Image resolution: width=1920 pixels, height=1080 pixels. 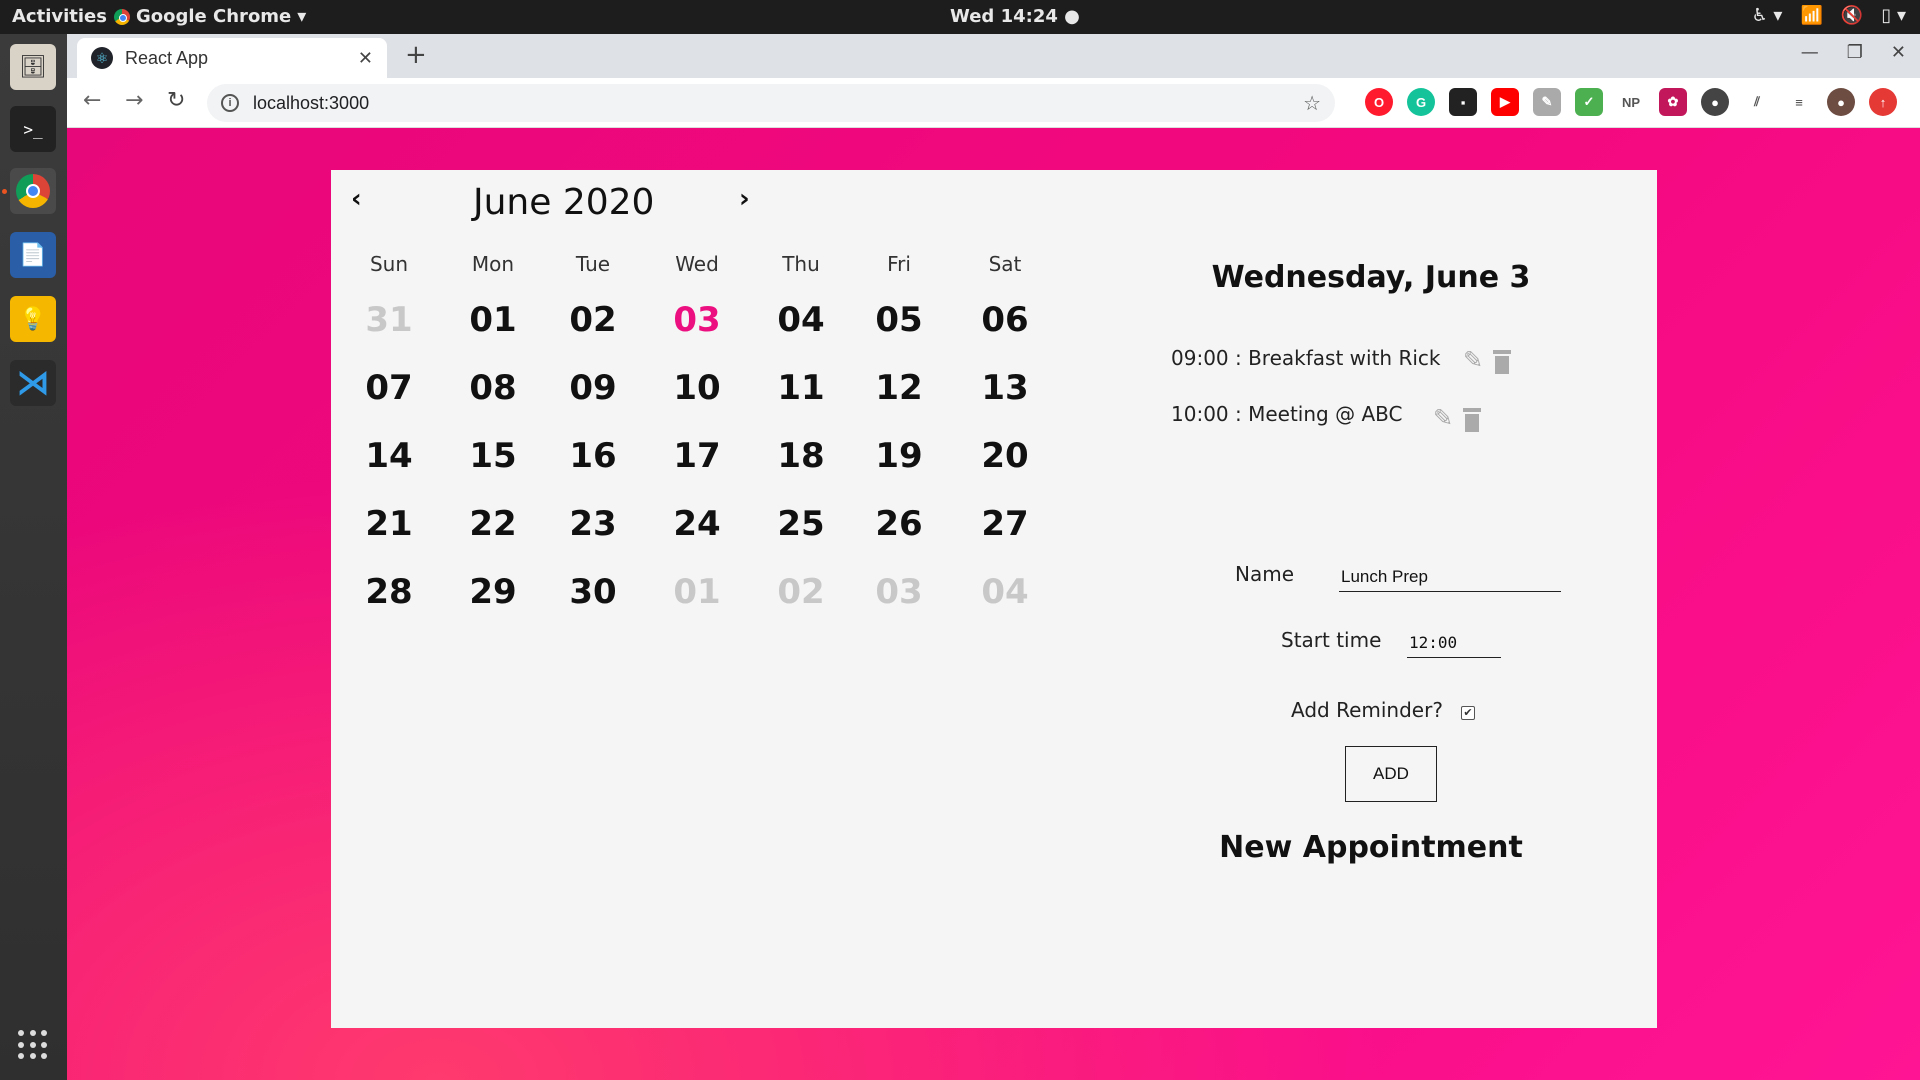 What do you see at coordinates (1893, 15) in the screenshot?
I see `battery-icon: ▯ ▾` at bounding box center [1893, 15].